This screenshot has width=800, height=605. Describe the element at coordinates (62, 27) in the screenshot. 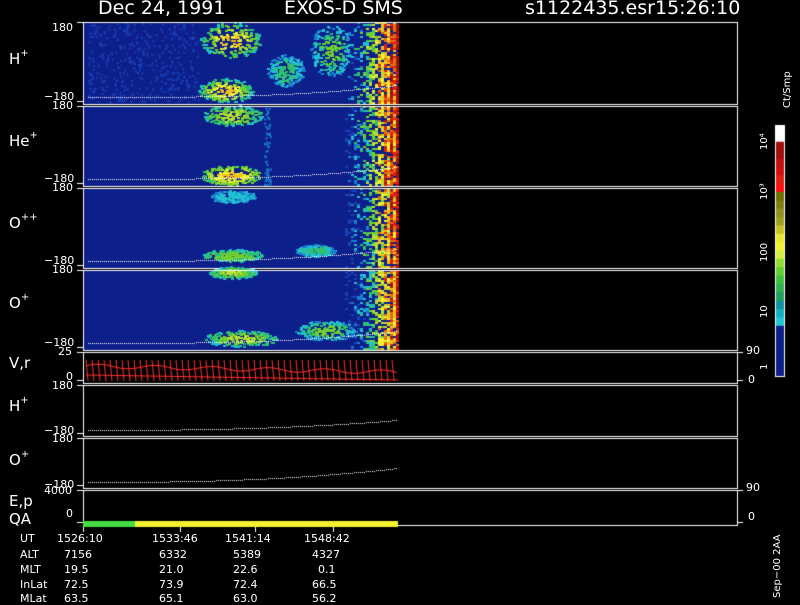

I see `panel1-ymax: 180` at that location.